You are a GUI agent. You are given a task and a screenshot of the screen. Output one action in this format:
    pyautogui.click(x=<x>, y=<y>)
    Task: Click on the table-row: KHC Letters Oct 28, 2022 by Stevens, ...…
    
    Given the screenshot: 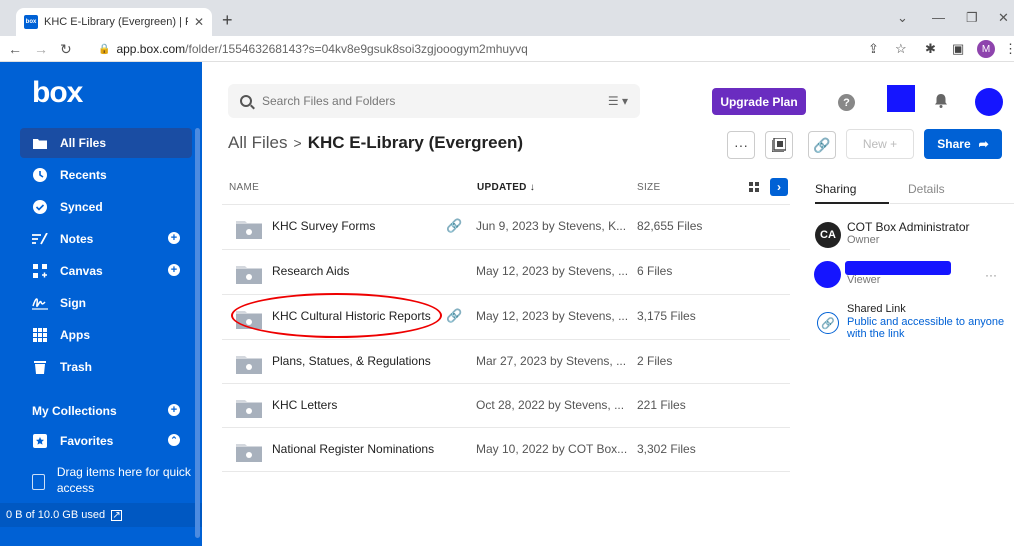 What is the action you would take?
    pyautogui.click(x=506, y=405)
    